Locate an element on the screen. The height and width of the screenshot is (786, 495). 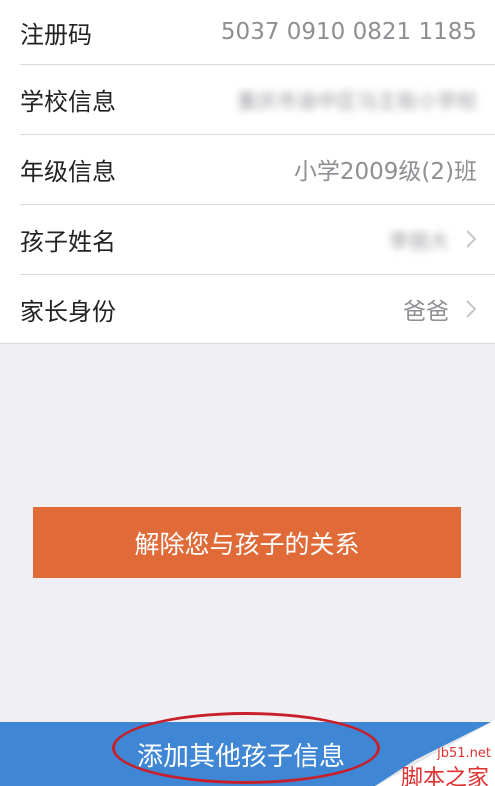
add-child-label: 添加其他孩子信息 is located at coordinates (241, 756).